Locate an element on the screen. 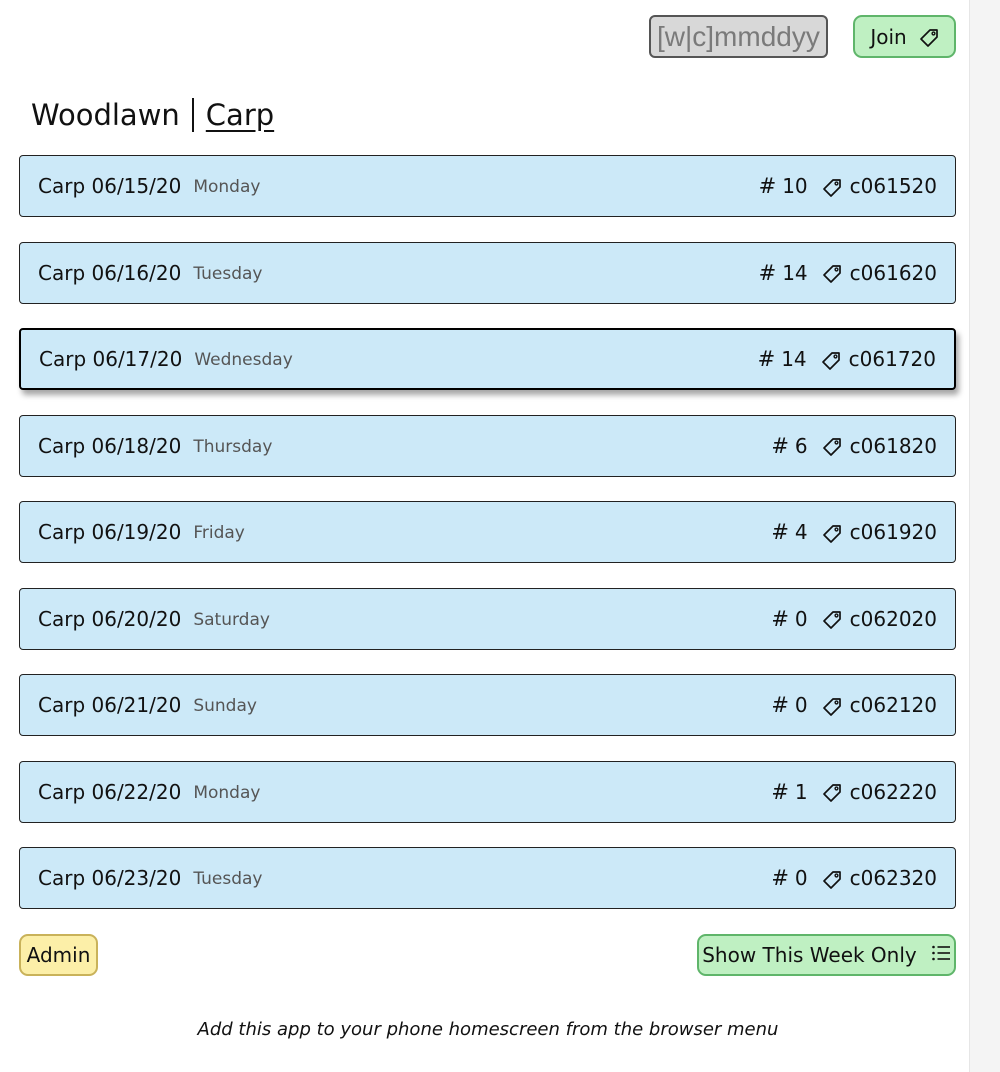  session-title: Carp 06/20/20 is located at coordinates (110, 618).